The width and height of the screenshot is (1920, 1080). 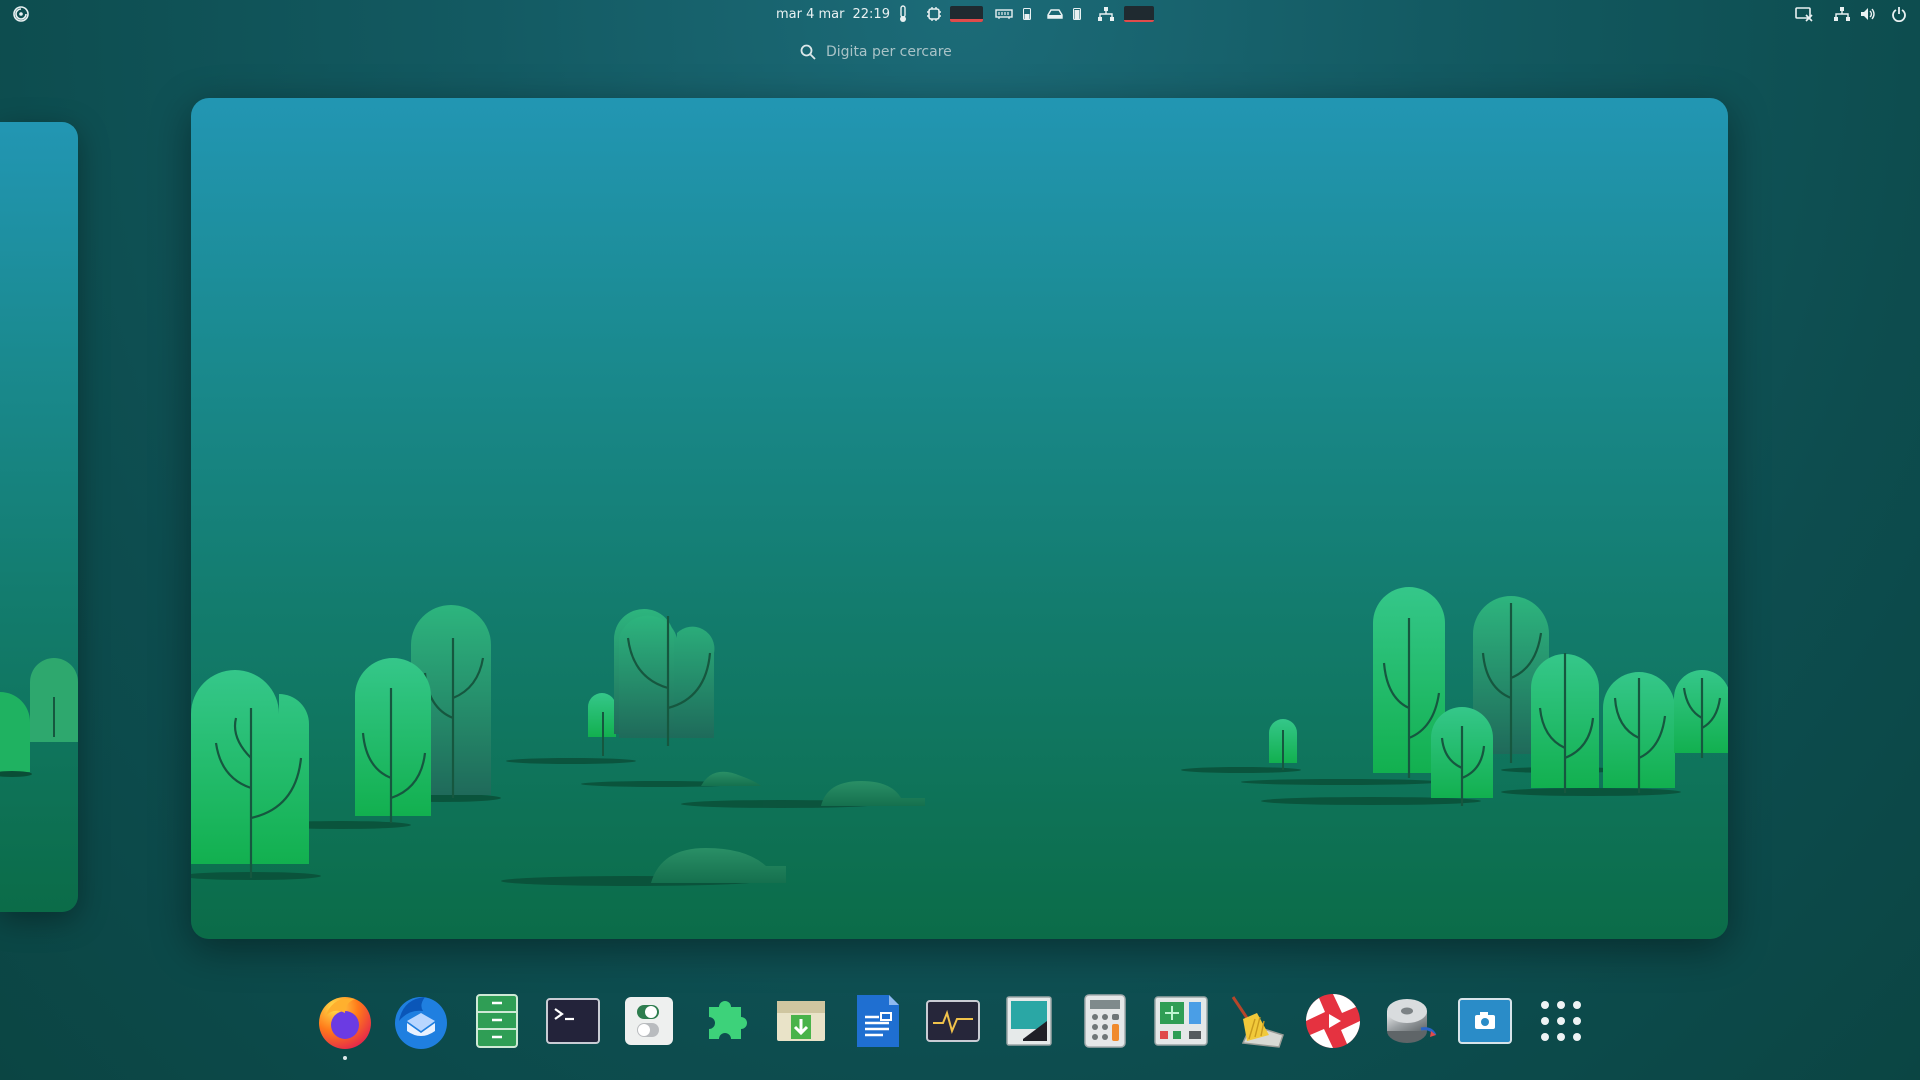 What do you see at coordinates (965, 52) in the screenshot?
I see `search-field: Digita per cercare` at bounding box center [965, 52].